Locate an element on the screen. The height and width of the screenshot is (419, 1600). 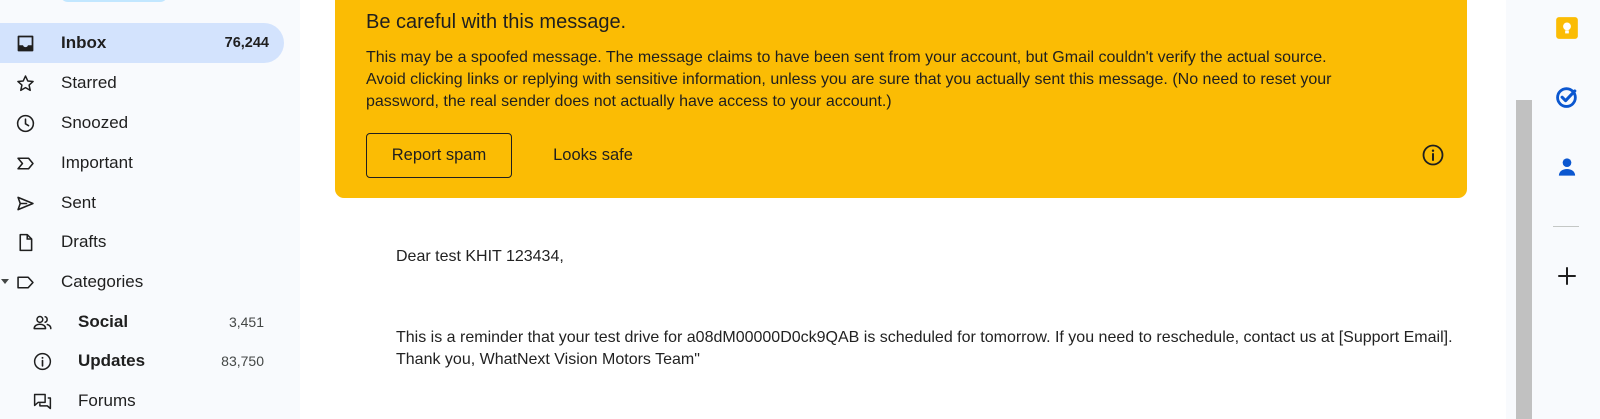
label-icon is located at coordinates (25, 282).